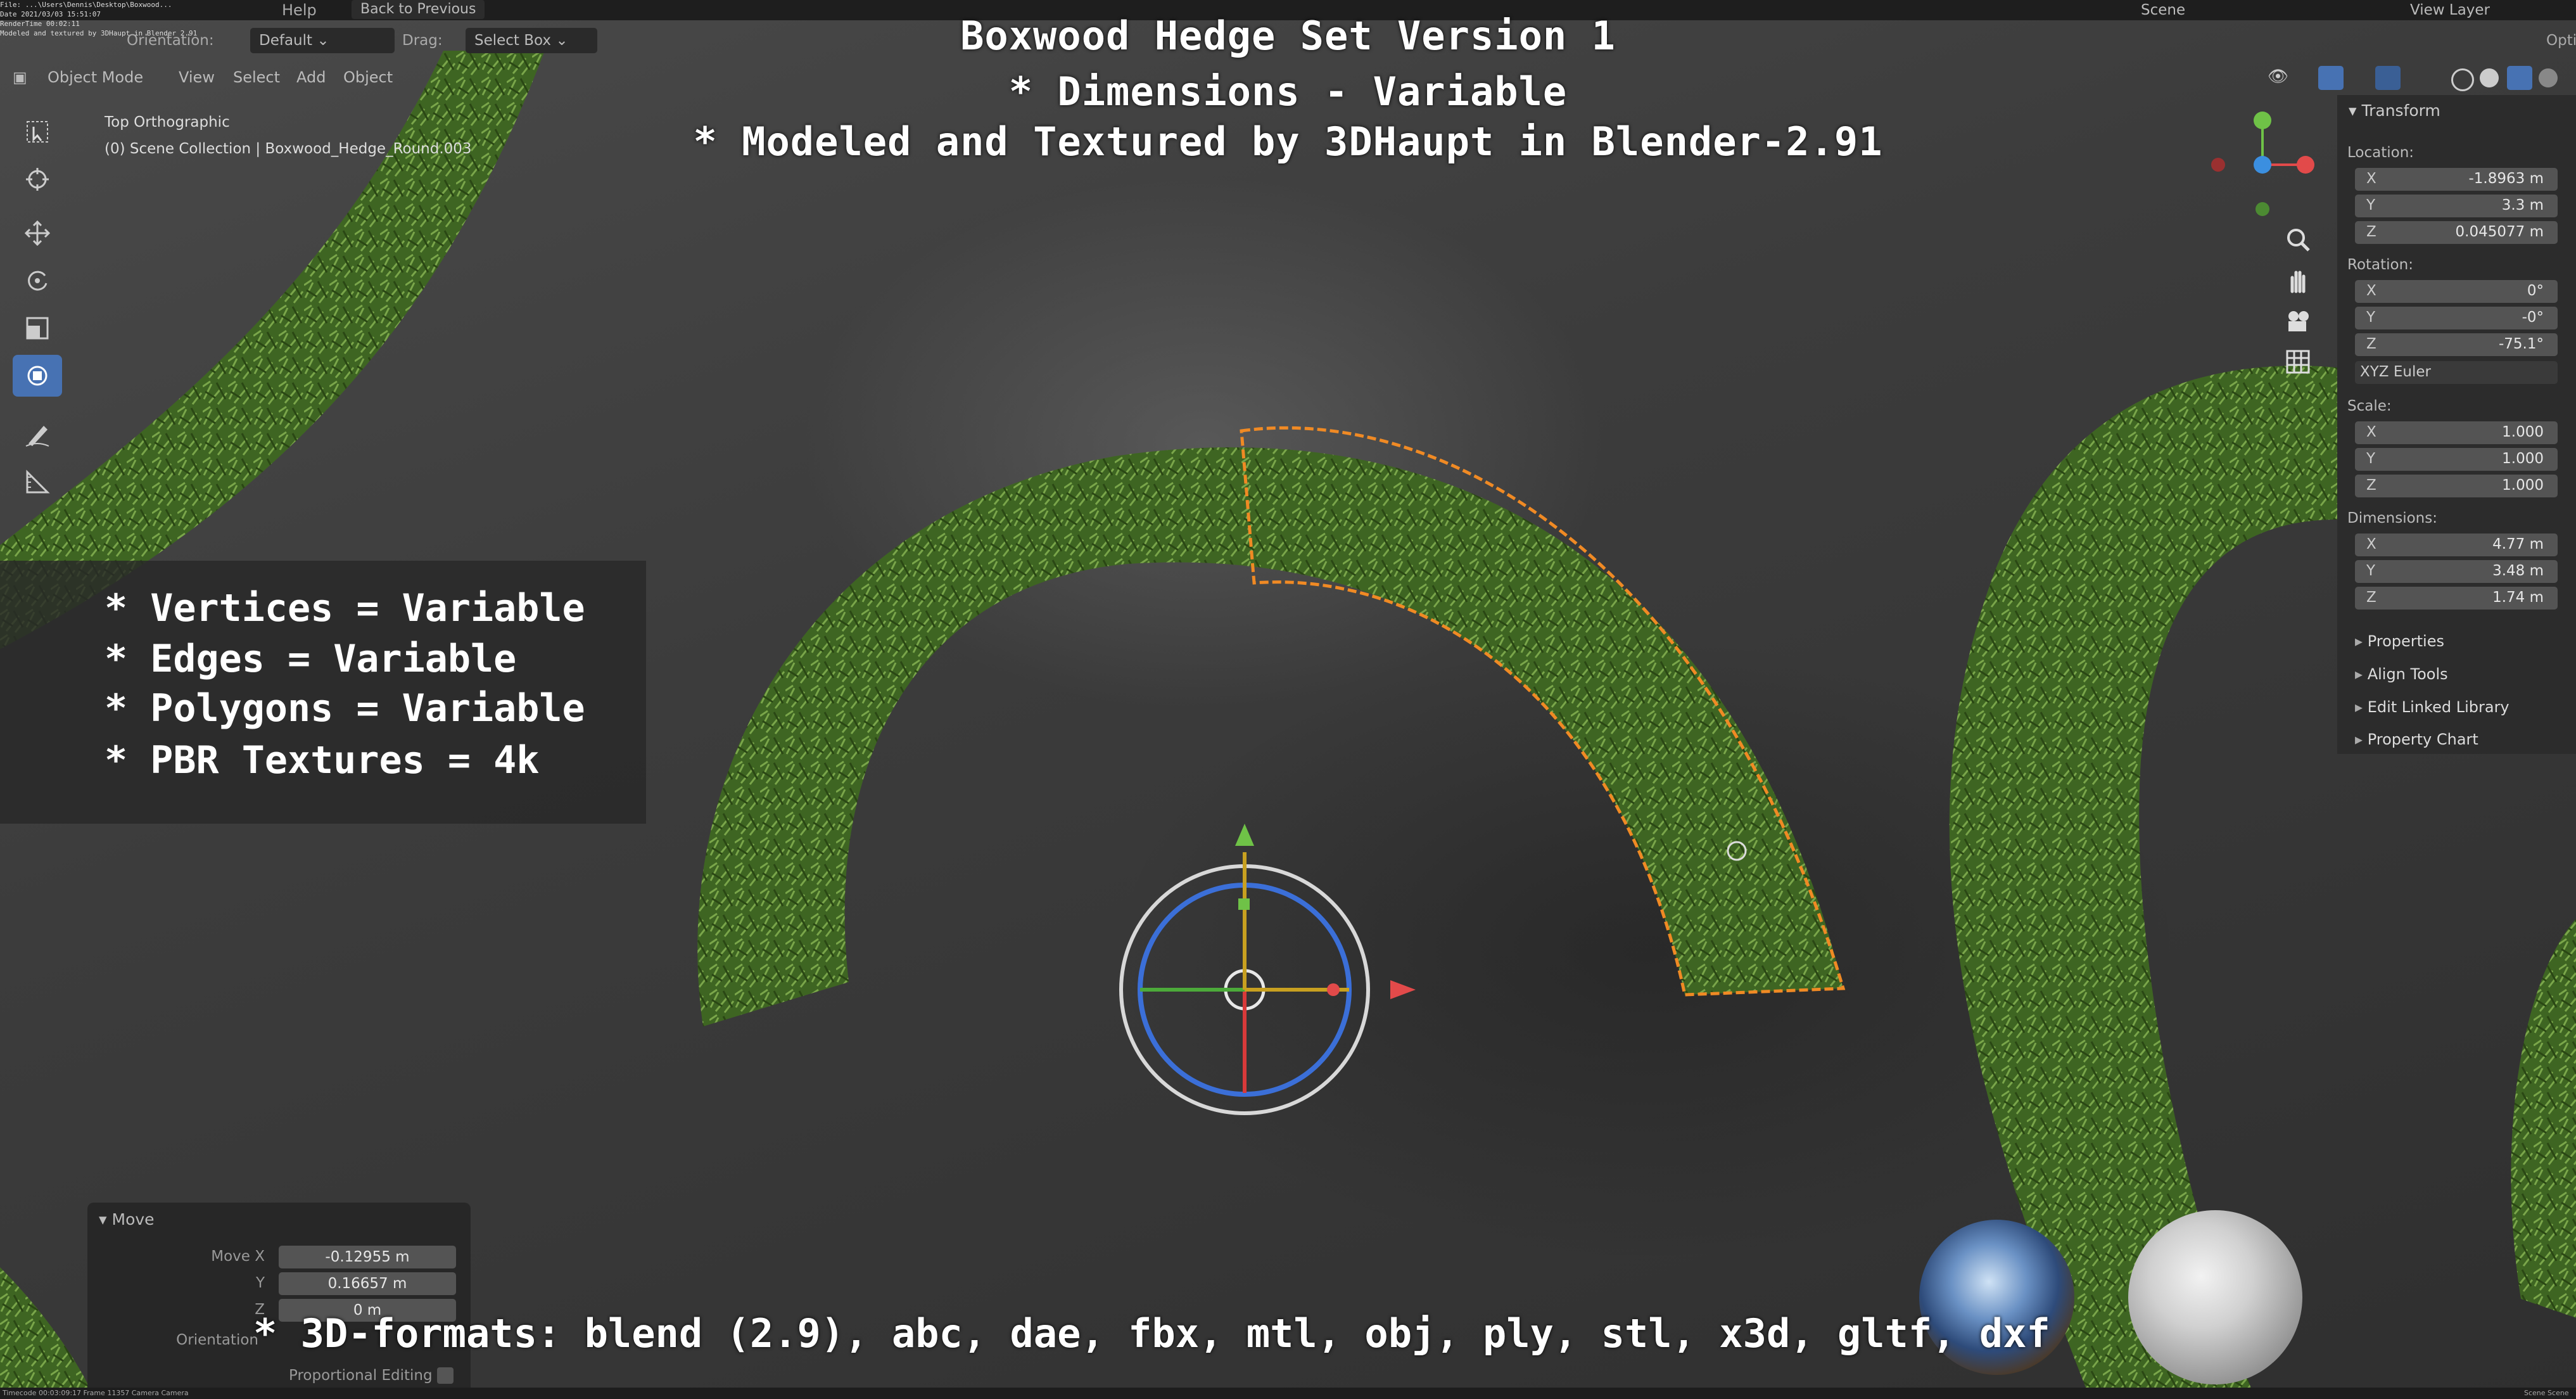 This screenshot has width=2576, height=1399. What do you see at coordinates (2499, 232) in the screenshot?
I see `field-value: 0.045077 m` at bounding box center [2499, 232].